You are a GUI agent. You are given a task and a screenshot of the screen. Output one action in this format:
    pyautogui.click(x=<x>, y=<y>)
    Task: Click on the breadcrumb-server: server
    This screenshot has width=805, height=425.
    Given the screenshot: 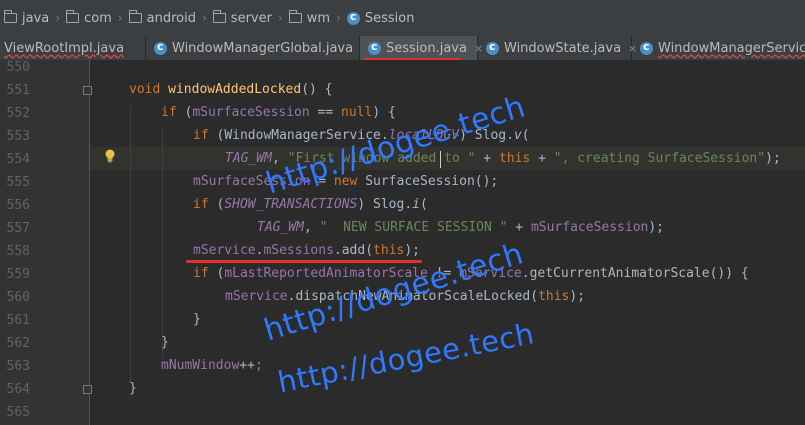 What is the action you would take?
    pyautogui.click(x=242, y=18)
    